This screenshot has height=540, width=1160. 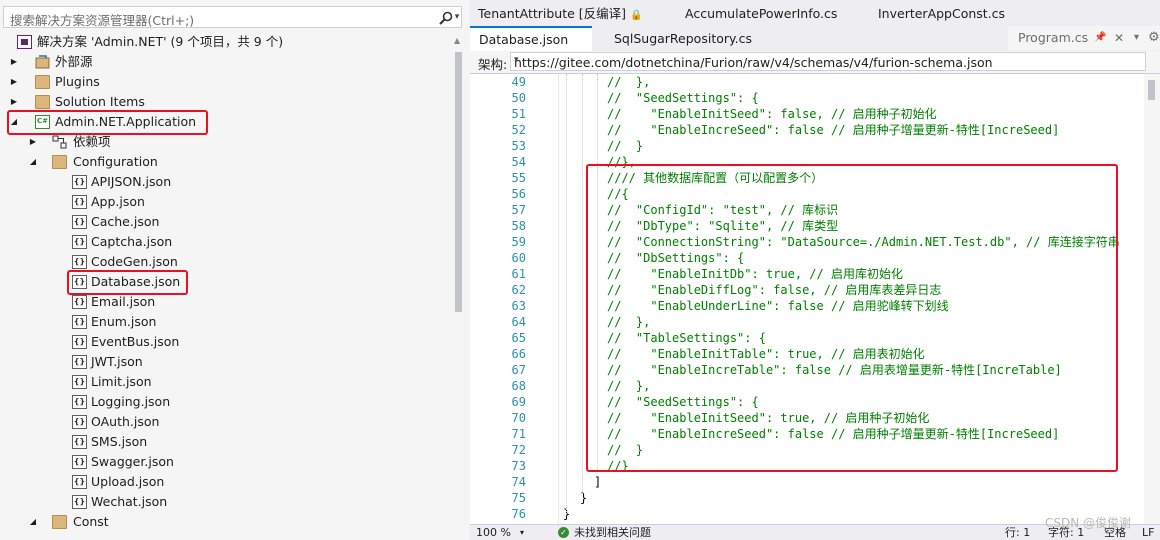 What do you see at coordinates (518, 290) in the screenshot?
I see `line-number: 62` at bounding box center [518, 290].